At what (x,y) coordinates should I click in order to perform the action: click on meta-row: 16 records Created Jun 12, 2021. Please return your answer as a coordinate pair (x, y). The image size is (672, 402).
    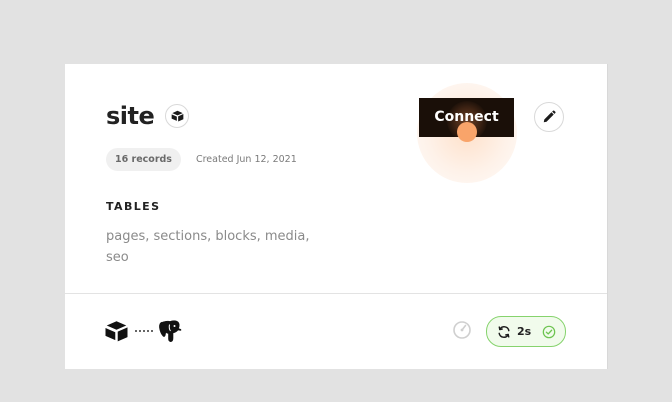
    Looking at the image, I should click on (201, 159).